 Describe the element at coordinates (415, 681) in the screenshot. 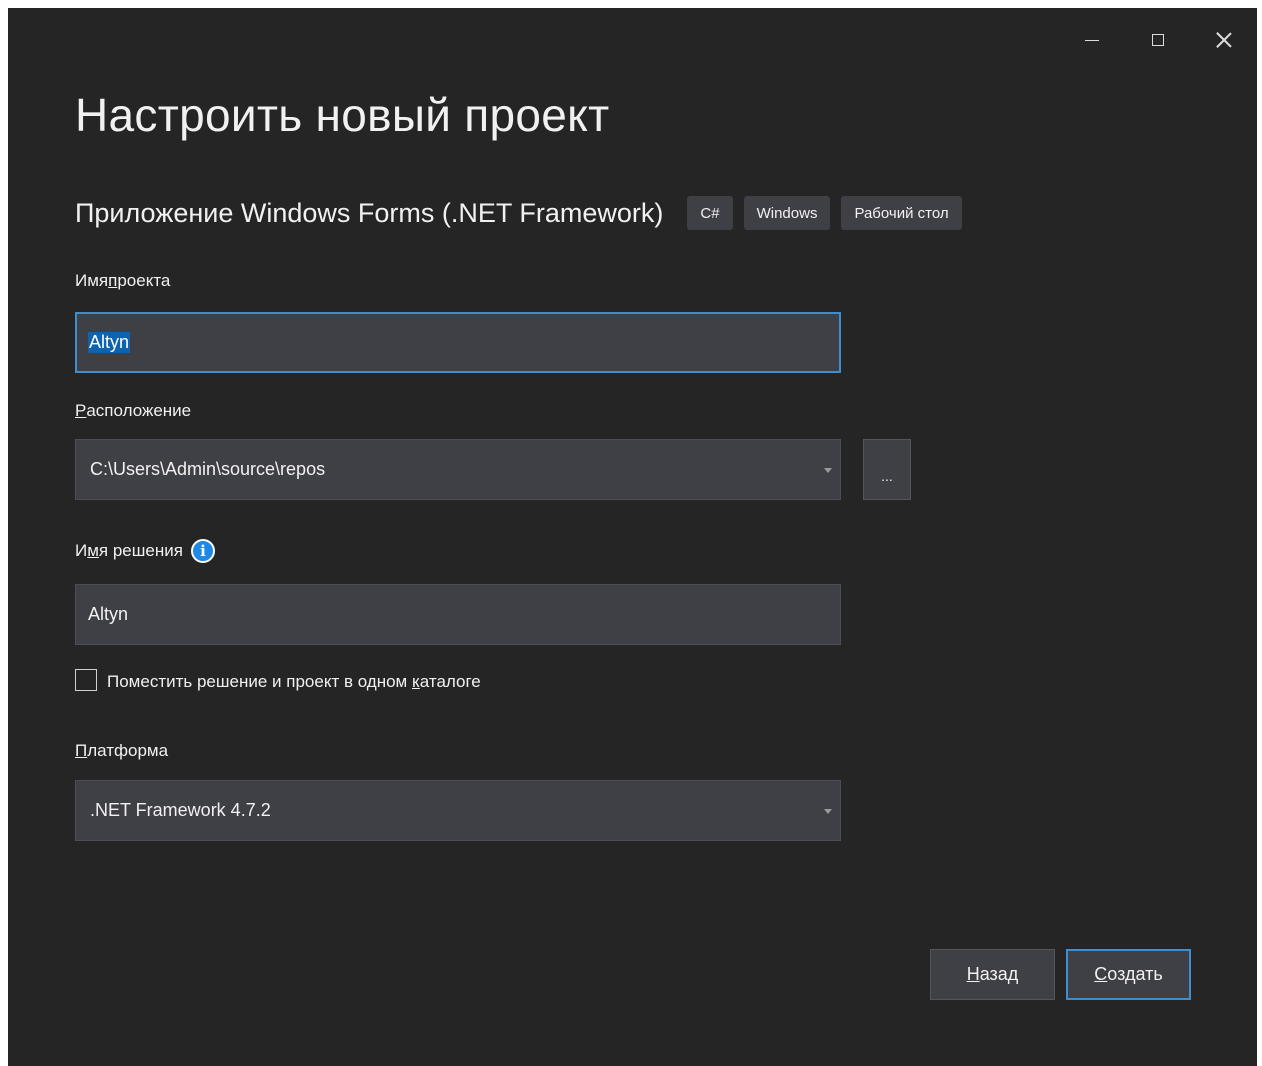

I see `access-key: к` at that location.